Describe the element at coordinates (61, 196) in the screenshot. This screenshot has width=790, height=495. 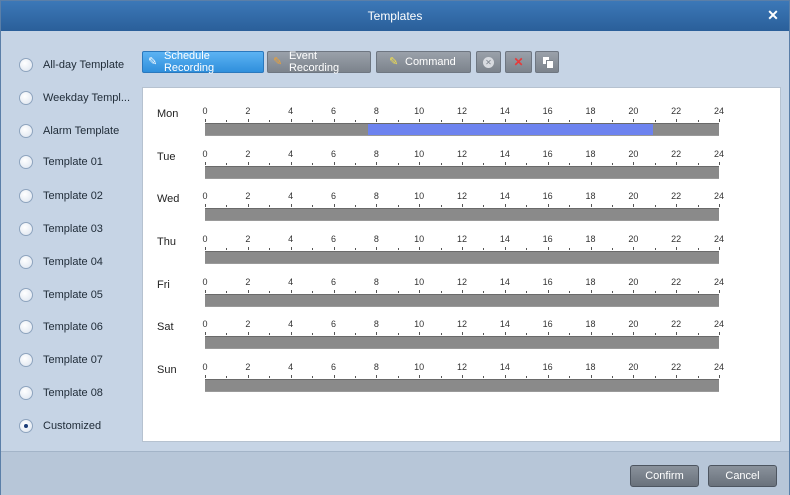
I see `template-option: Template 02` at that location.